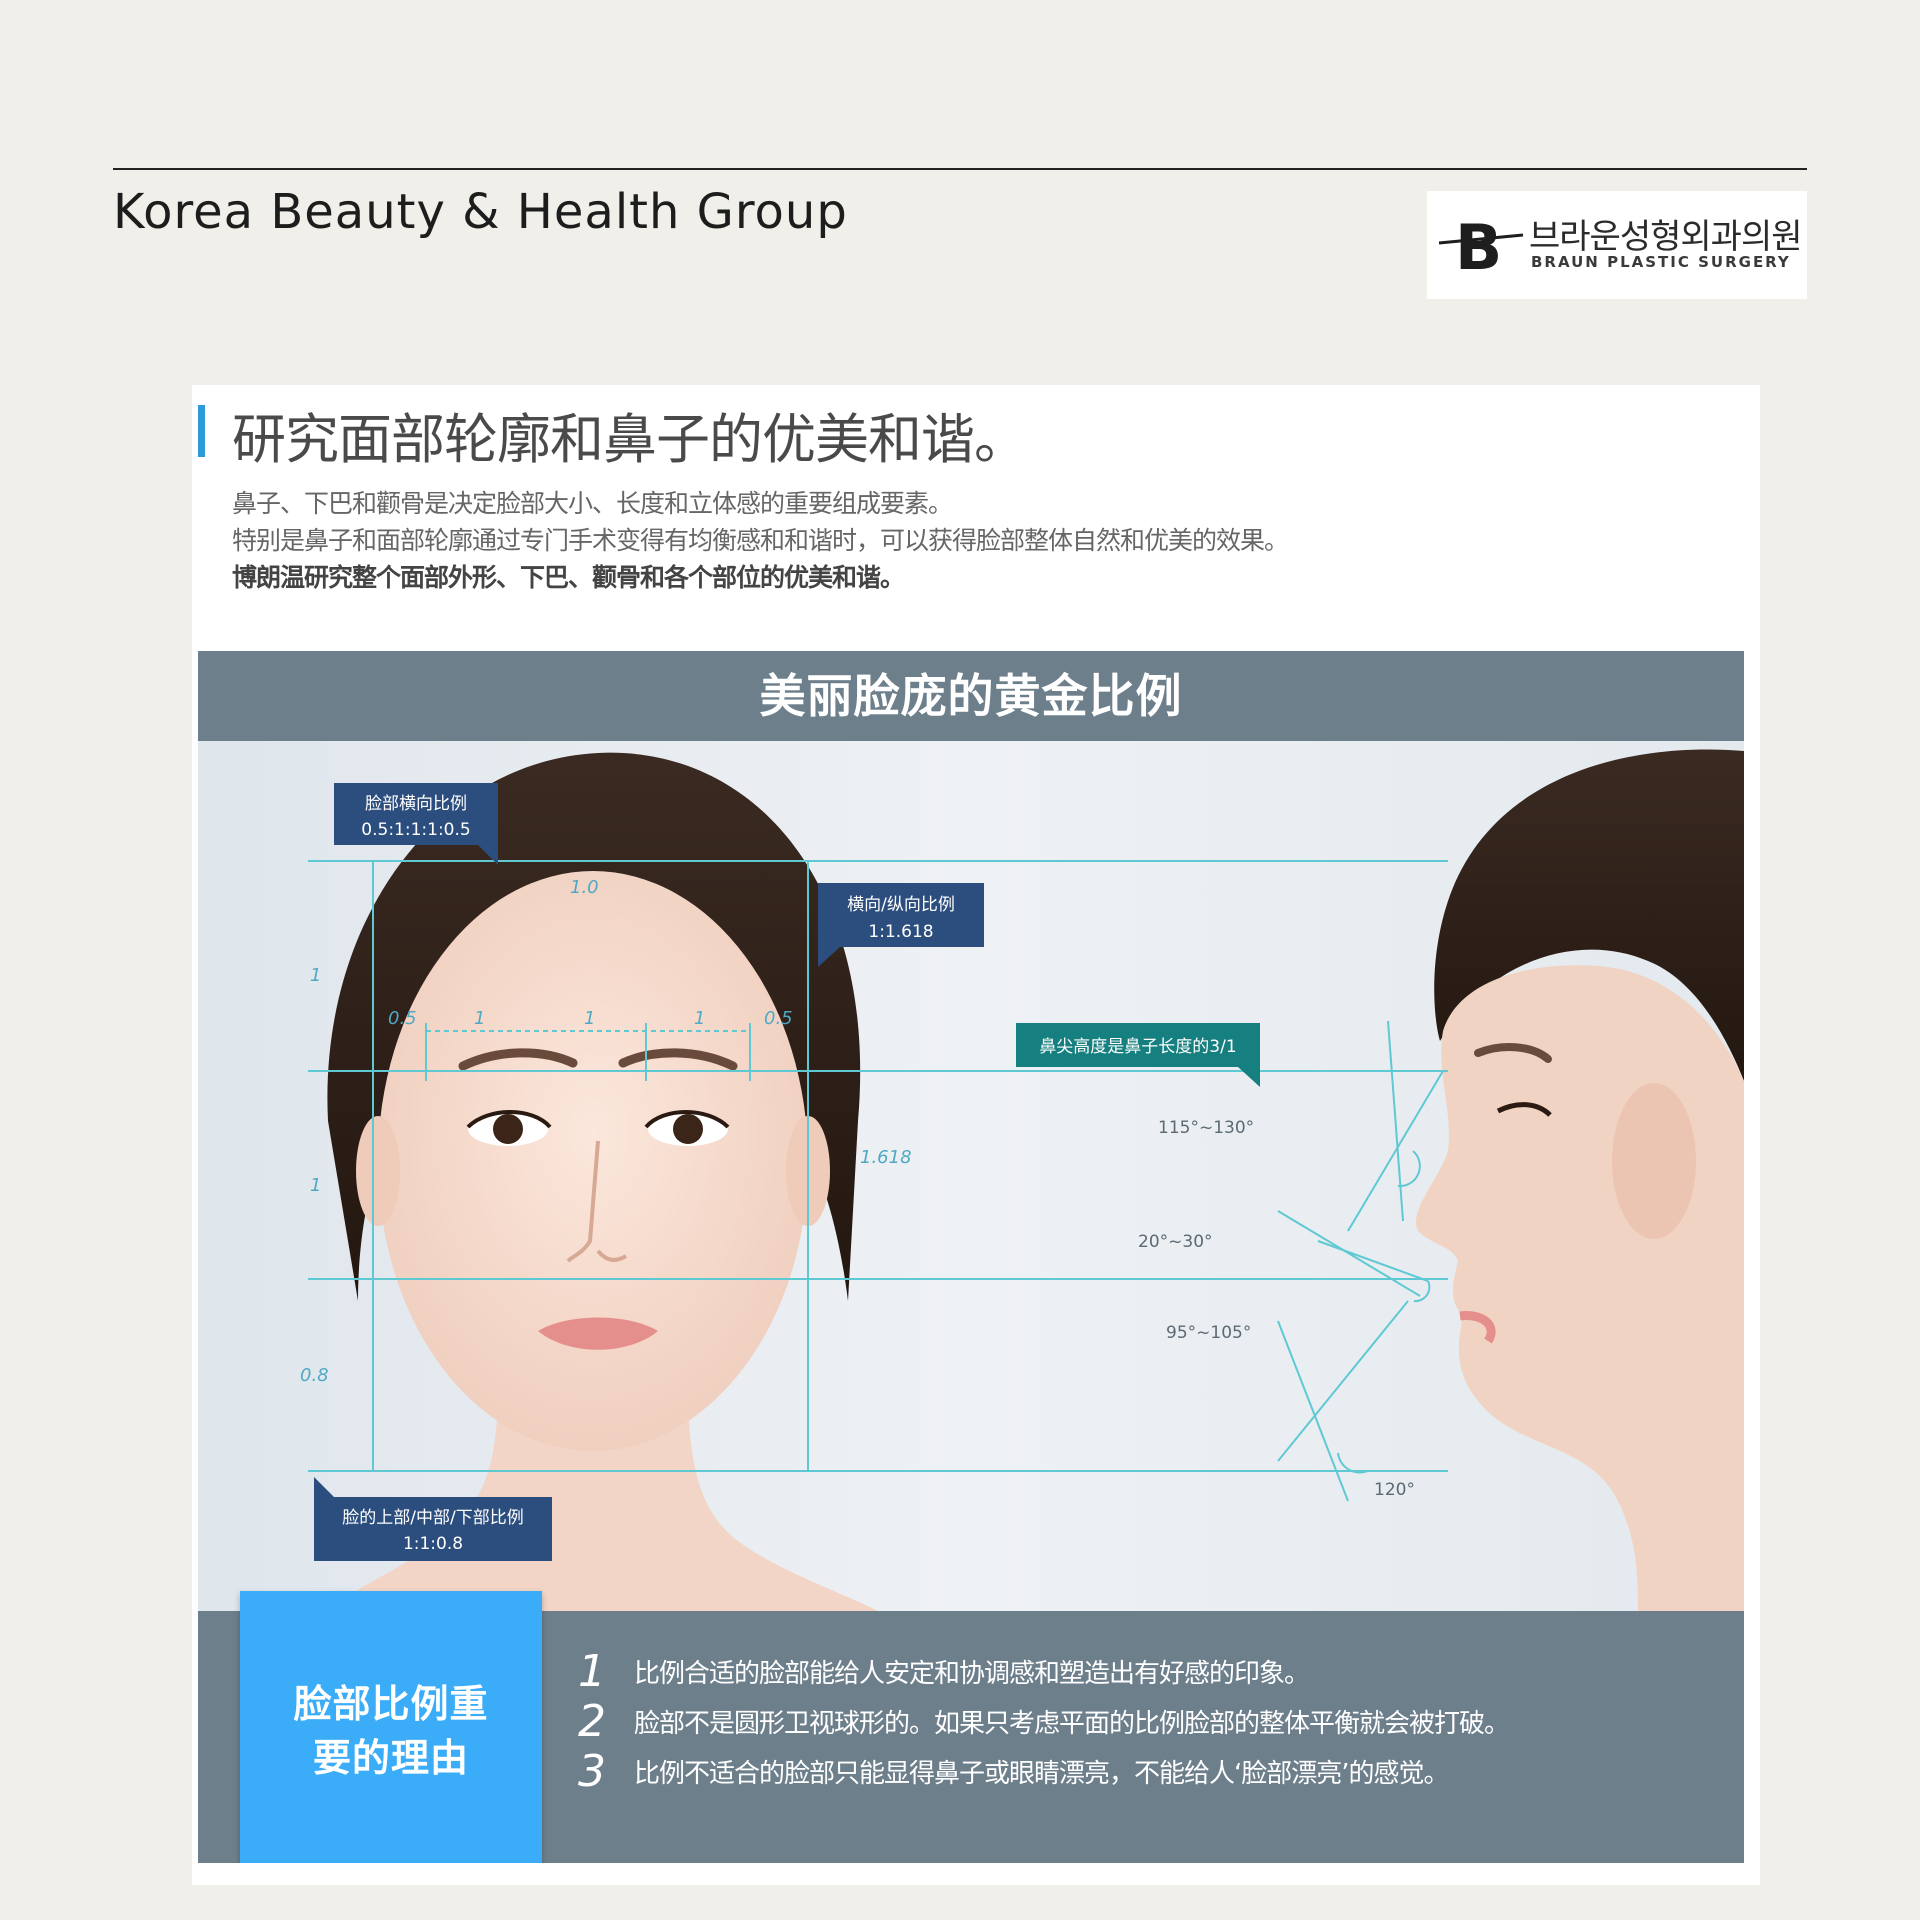  I want to click on measure-golden: 1.618, so click(886, 1157).